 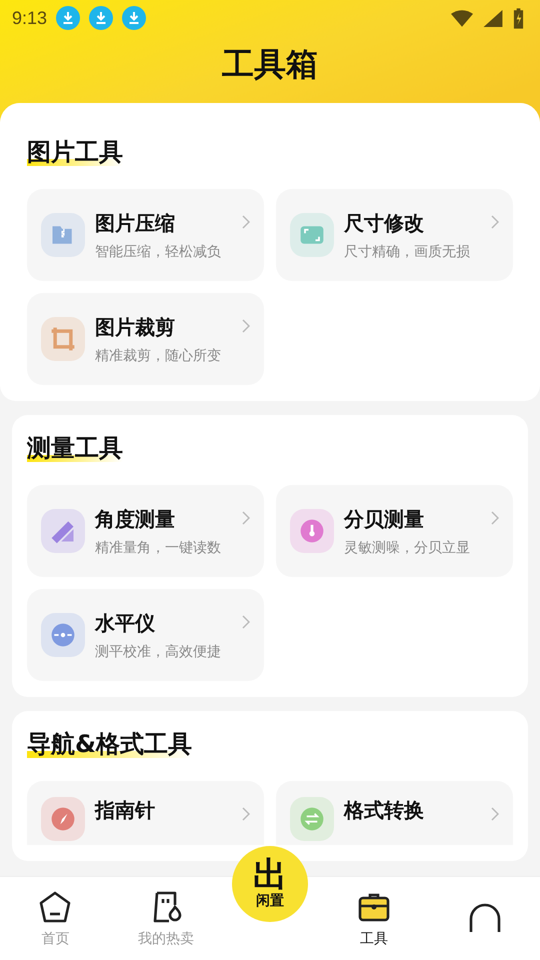 What do you see at coordinates (145, 635) in the screenshot?
I see `tool-card: 水平仪 测平校准，高效便捷` at bounding box center [145, 635].